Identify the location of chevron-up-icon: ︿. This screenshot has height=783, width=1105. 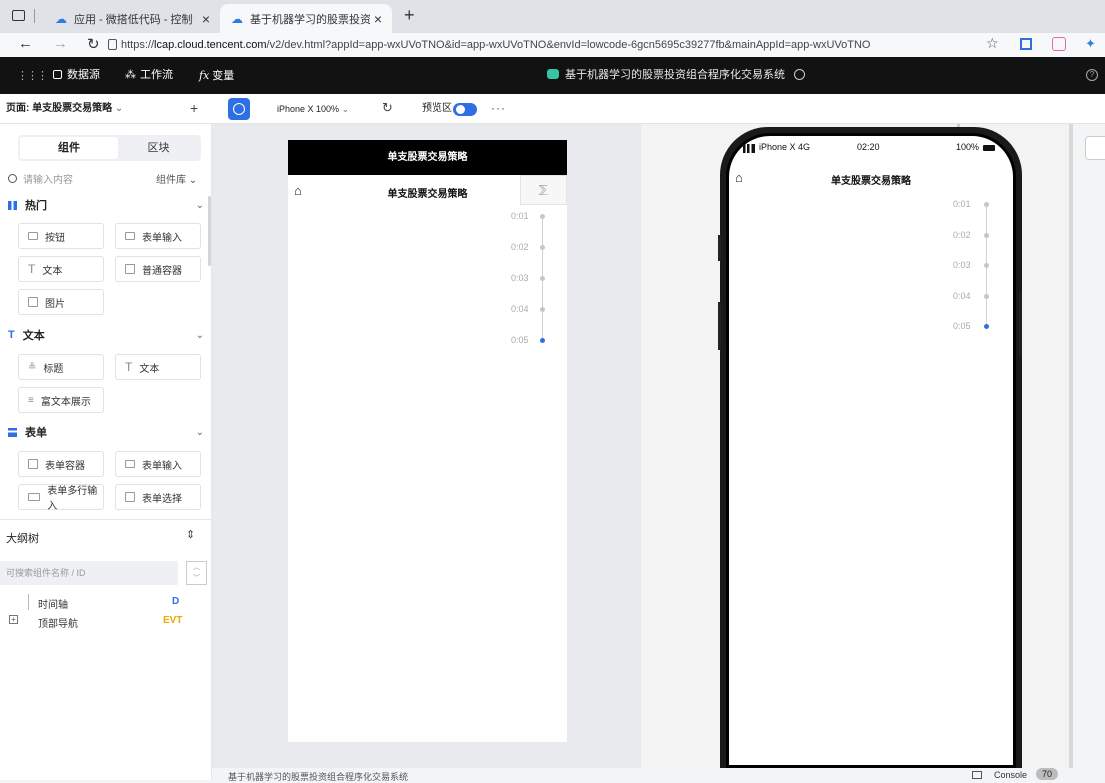
(196, 567).